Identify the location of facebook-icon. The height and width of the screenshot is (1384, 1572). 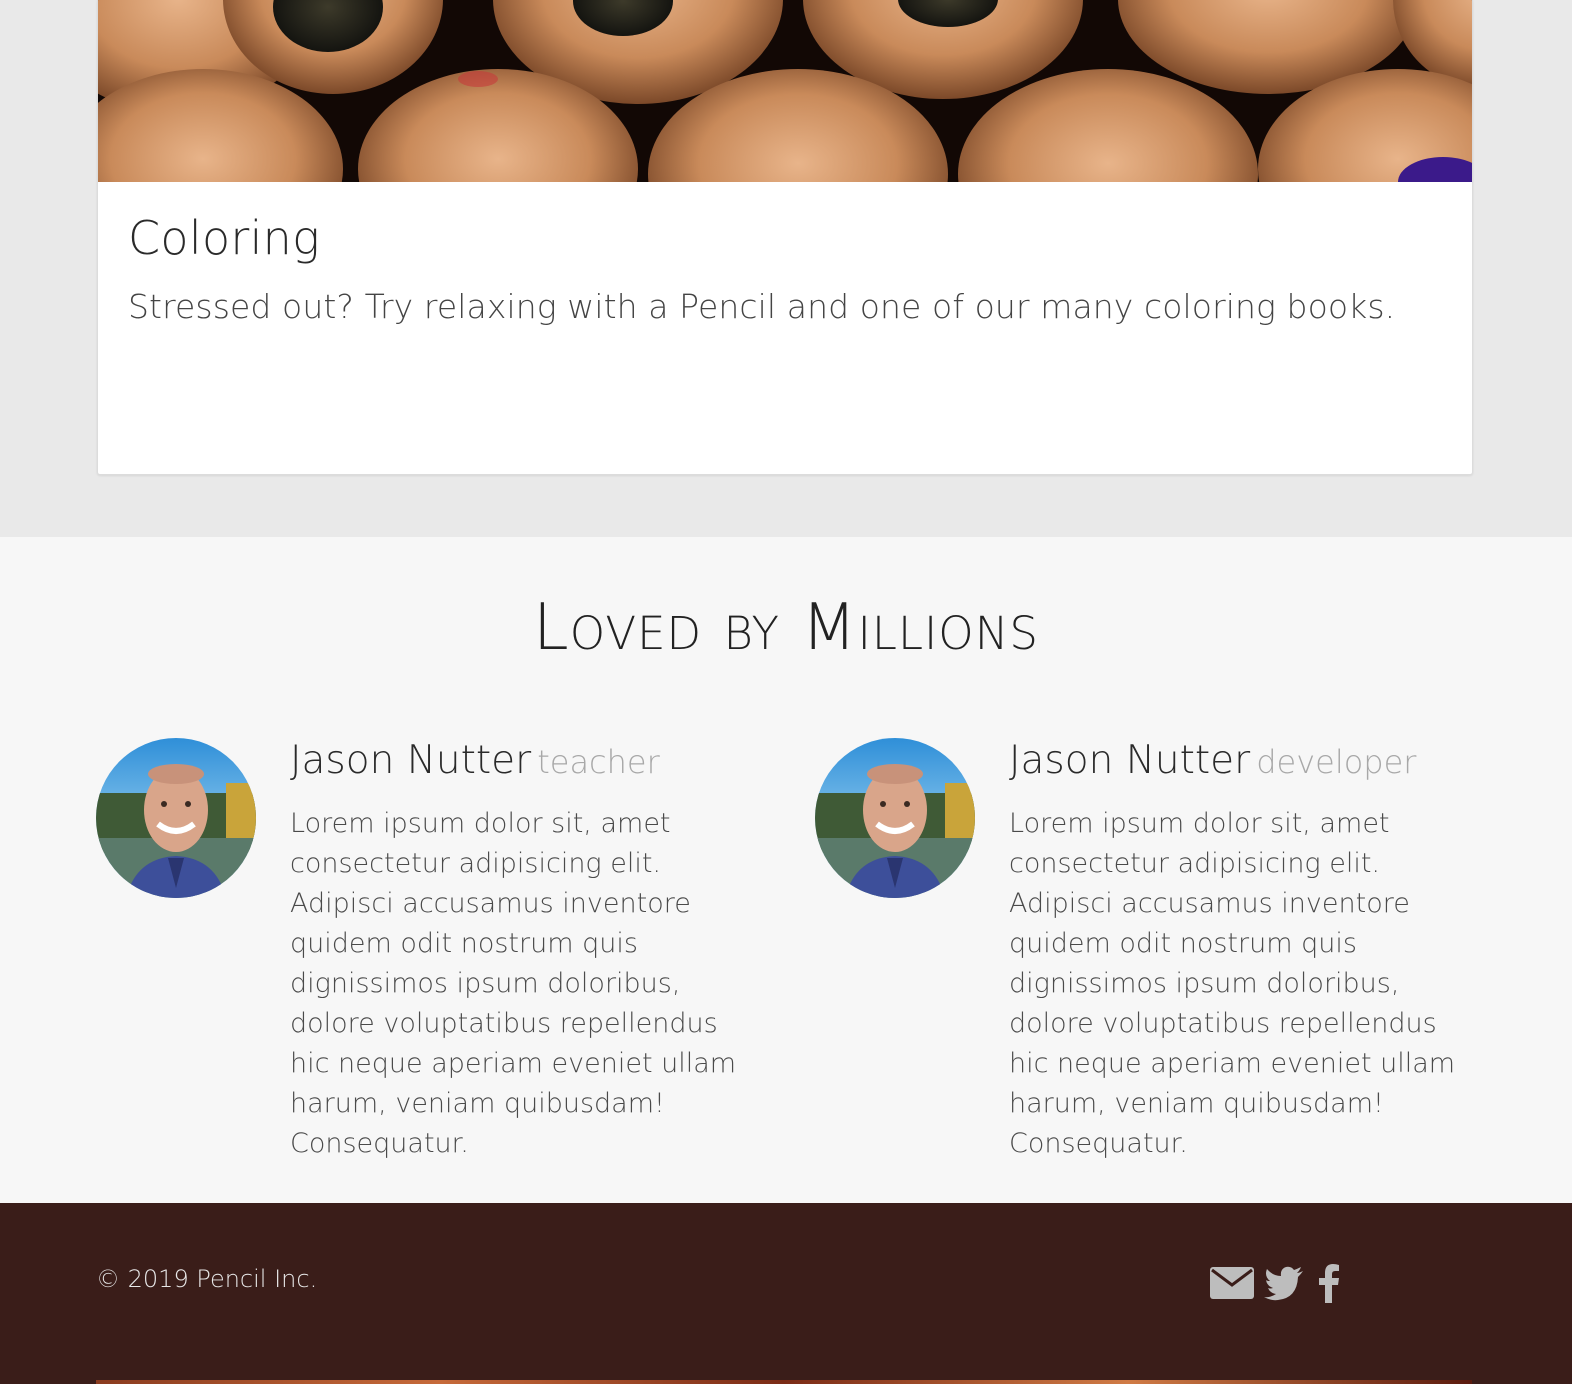
(1328, 1285).